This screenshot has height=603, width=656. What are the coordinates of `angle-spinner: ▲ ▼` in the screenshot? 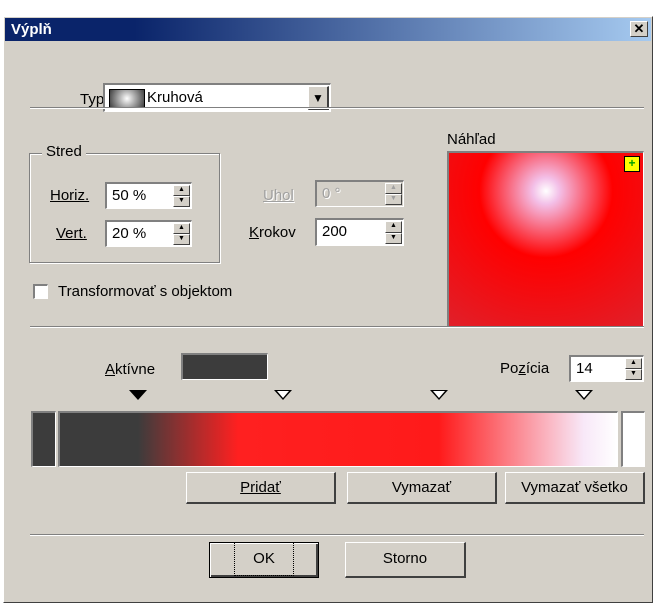 It's located at (393, 194).